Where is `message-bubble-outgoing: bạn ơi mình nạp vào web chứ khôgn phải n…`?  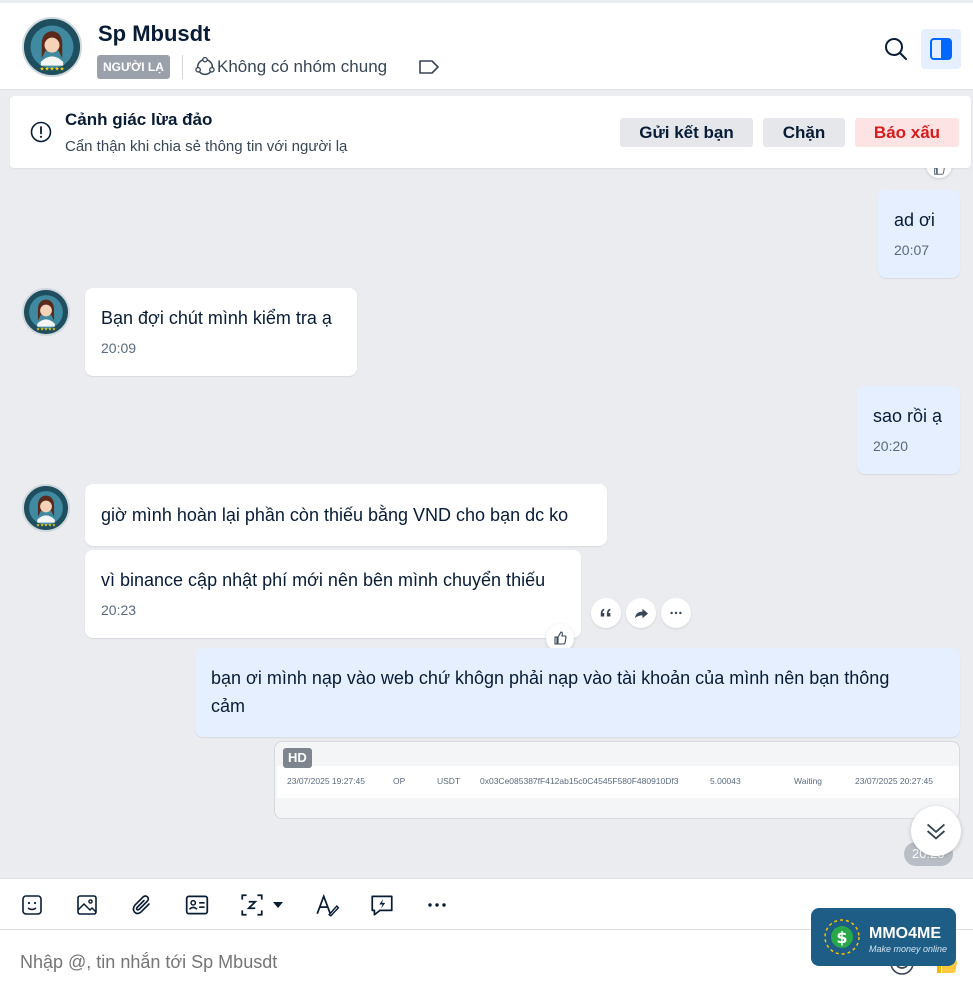 message-bubble-outgoing: bạn ơi mình nạp vào web chứ khôgn phải n… is located at coordinates (577, 692).